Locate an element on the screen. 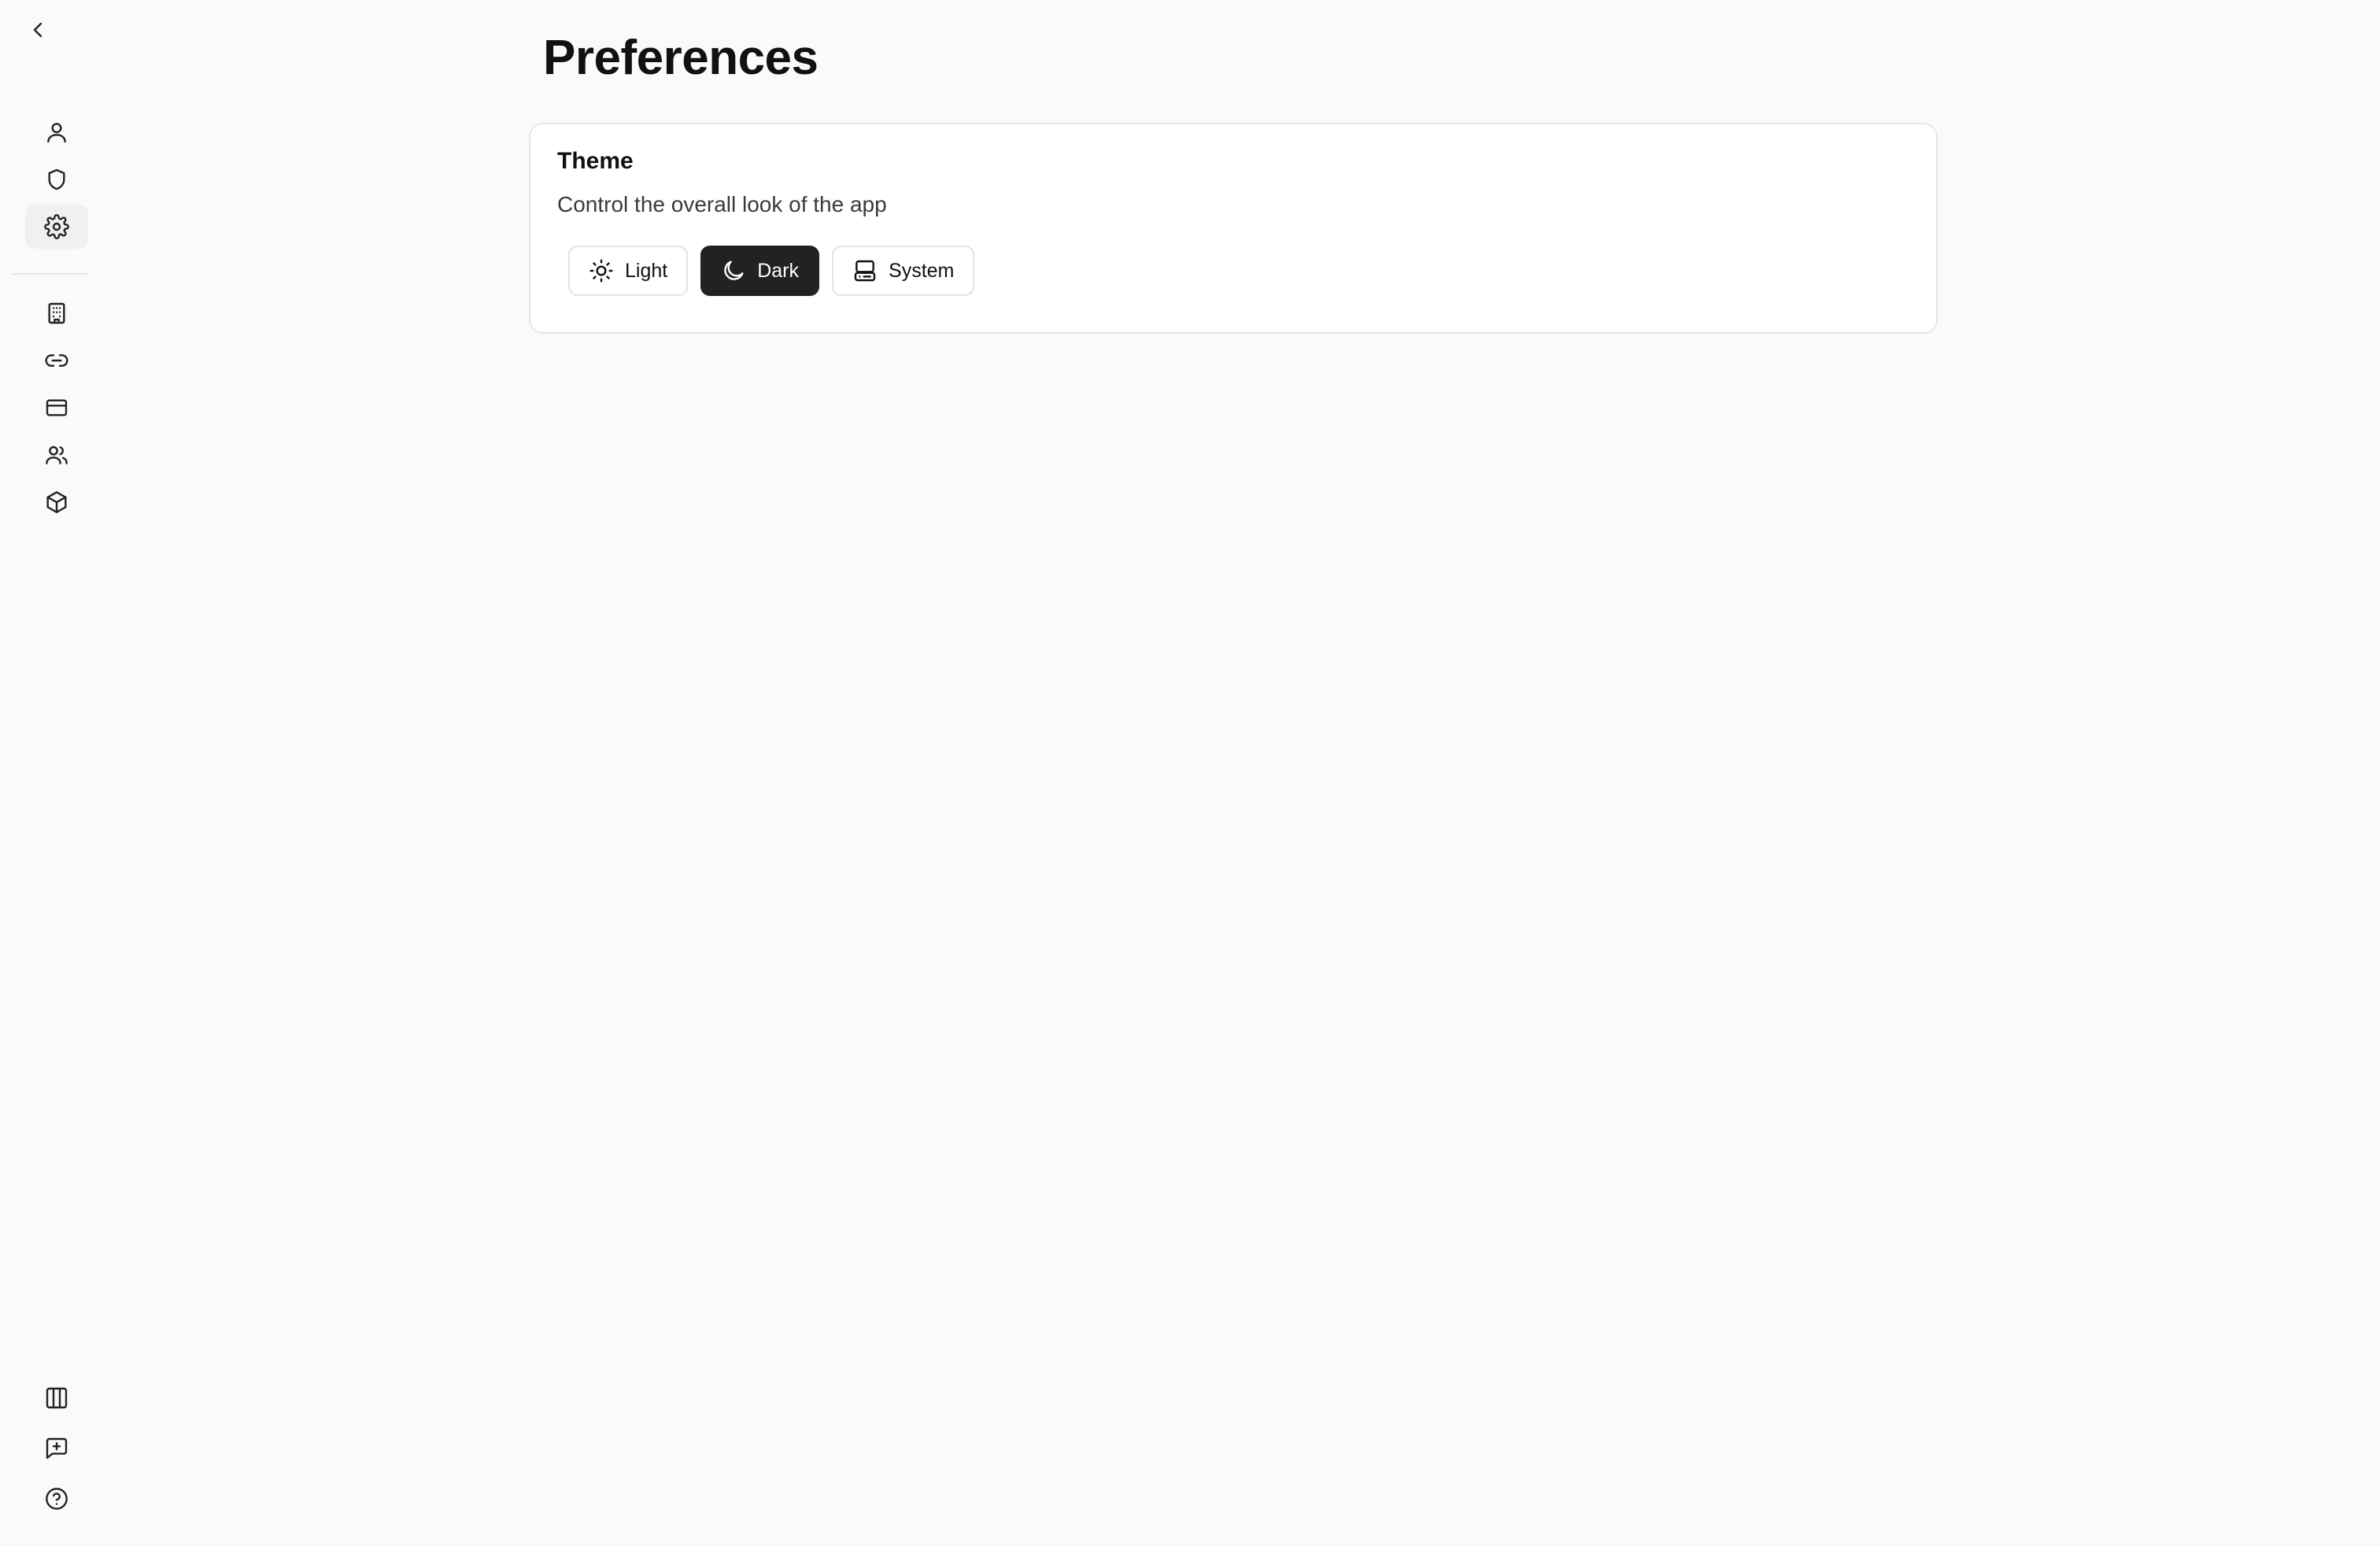 This screenshot has width=2380, height=1546. theme-option-light: Light is located at coordinates (628, 271).